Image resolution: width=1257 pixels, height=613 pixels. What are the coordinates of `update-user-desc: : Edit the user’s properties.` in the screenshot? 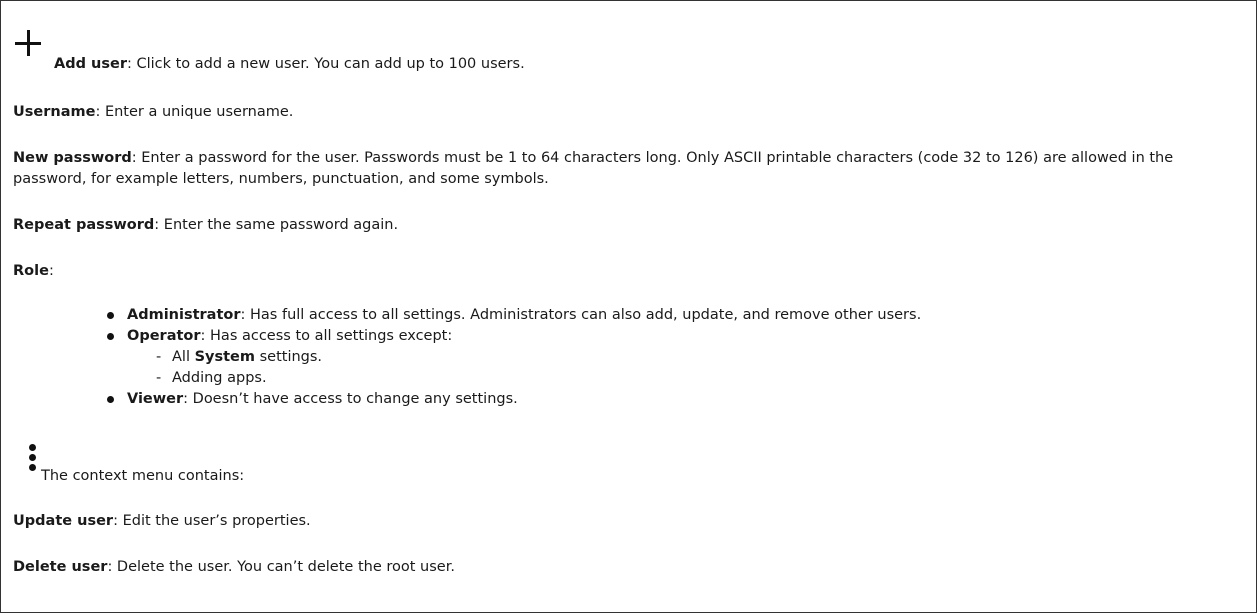 It's located at (212, 521).